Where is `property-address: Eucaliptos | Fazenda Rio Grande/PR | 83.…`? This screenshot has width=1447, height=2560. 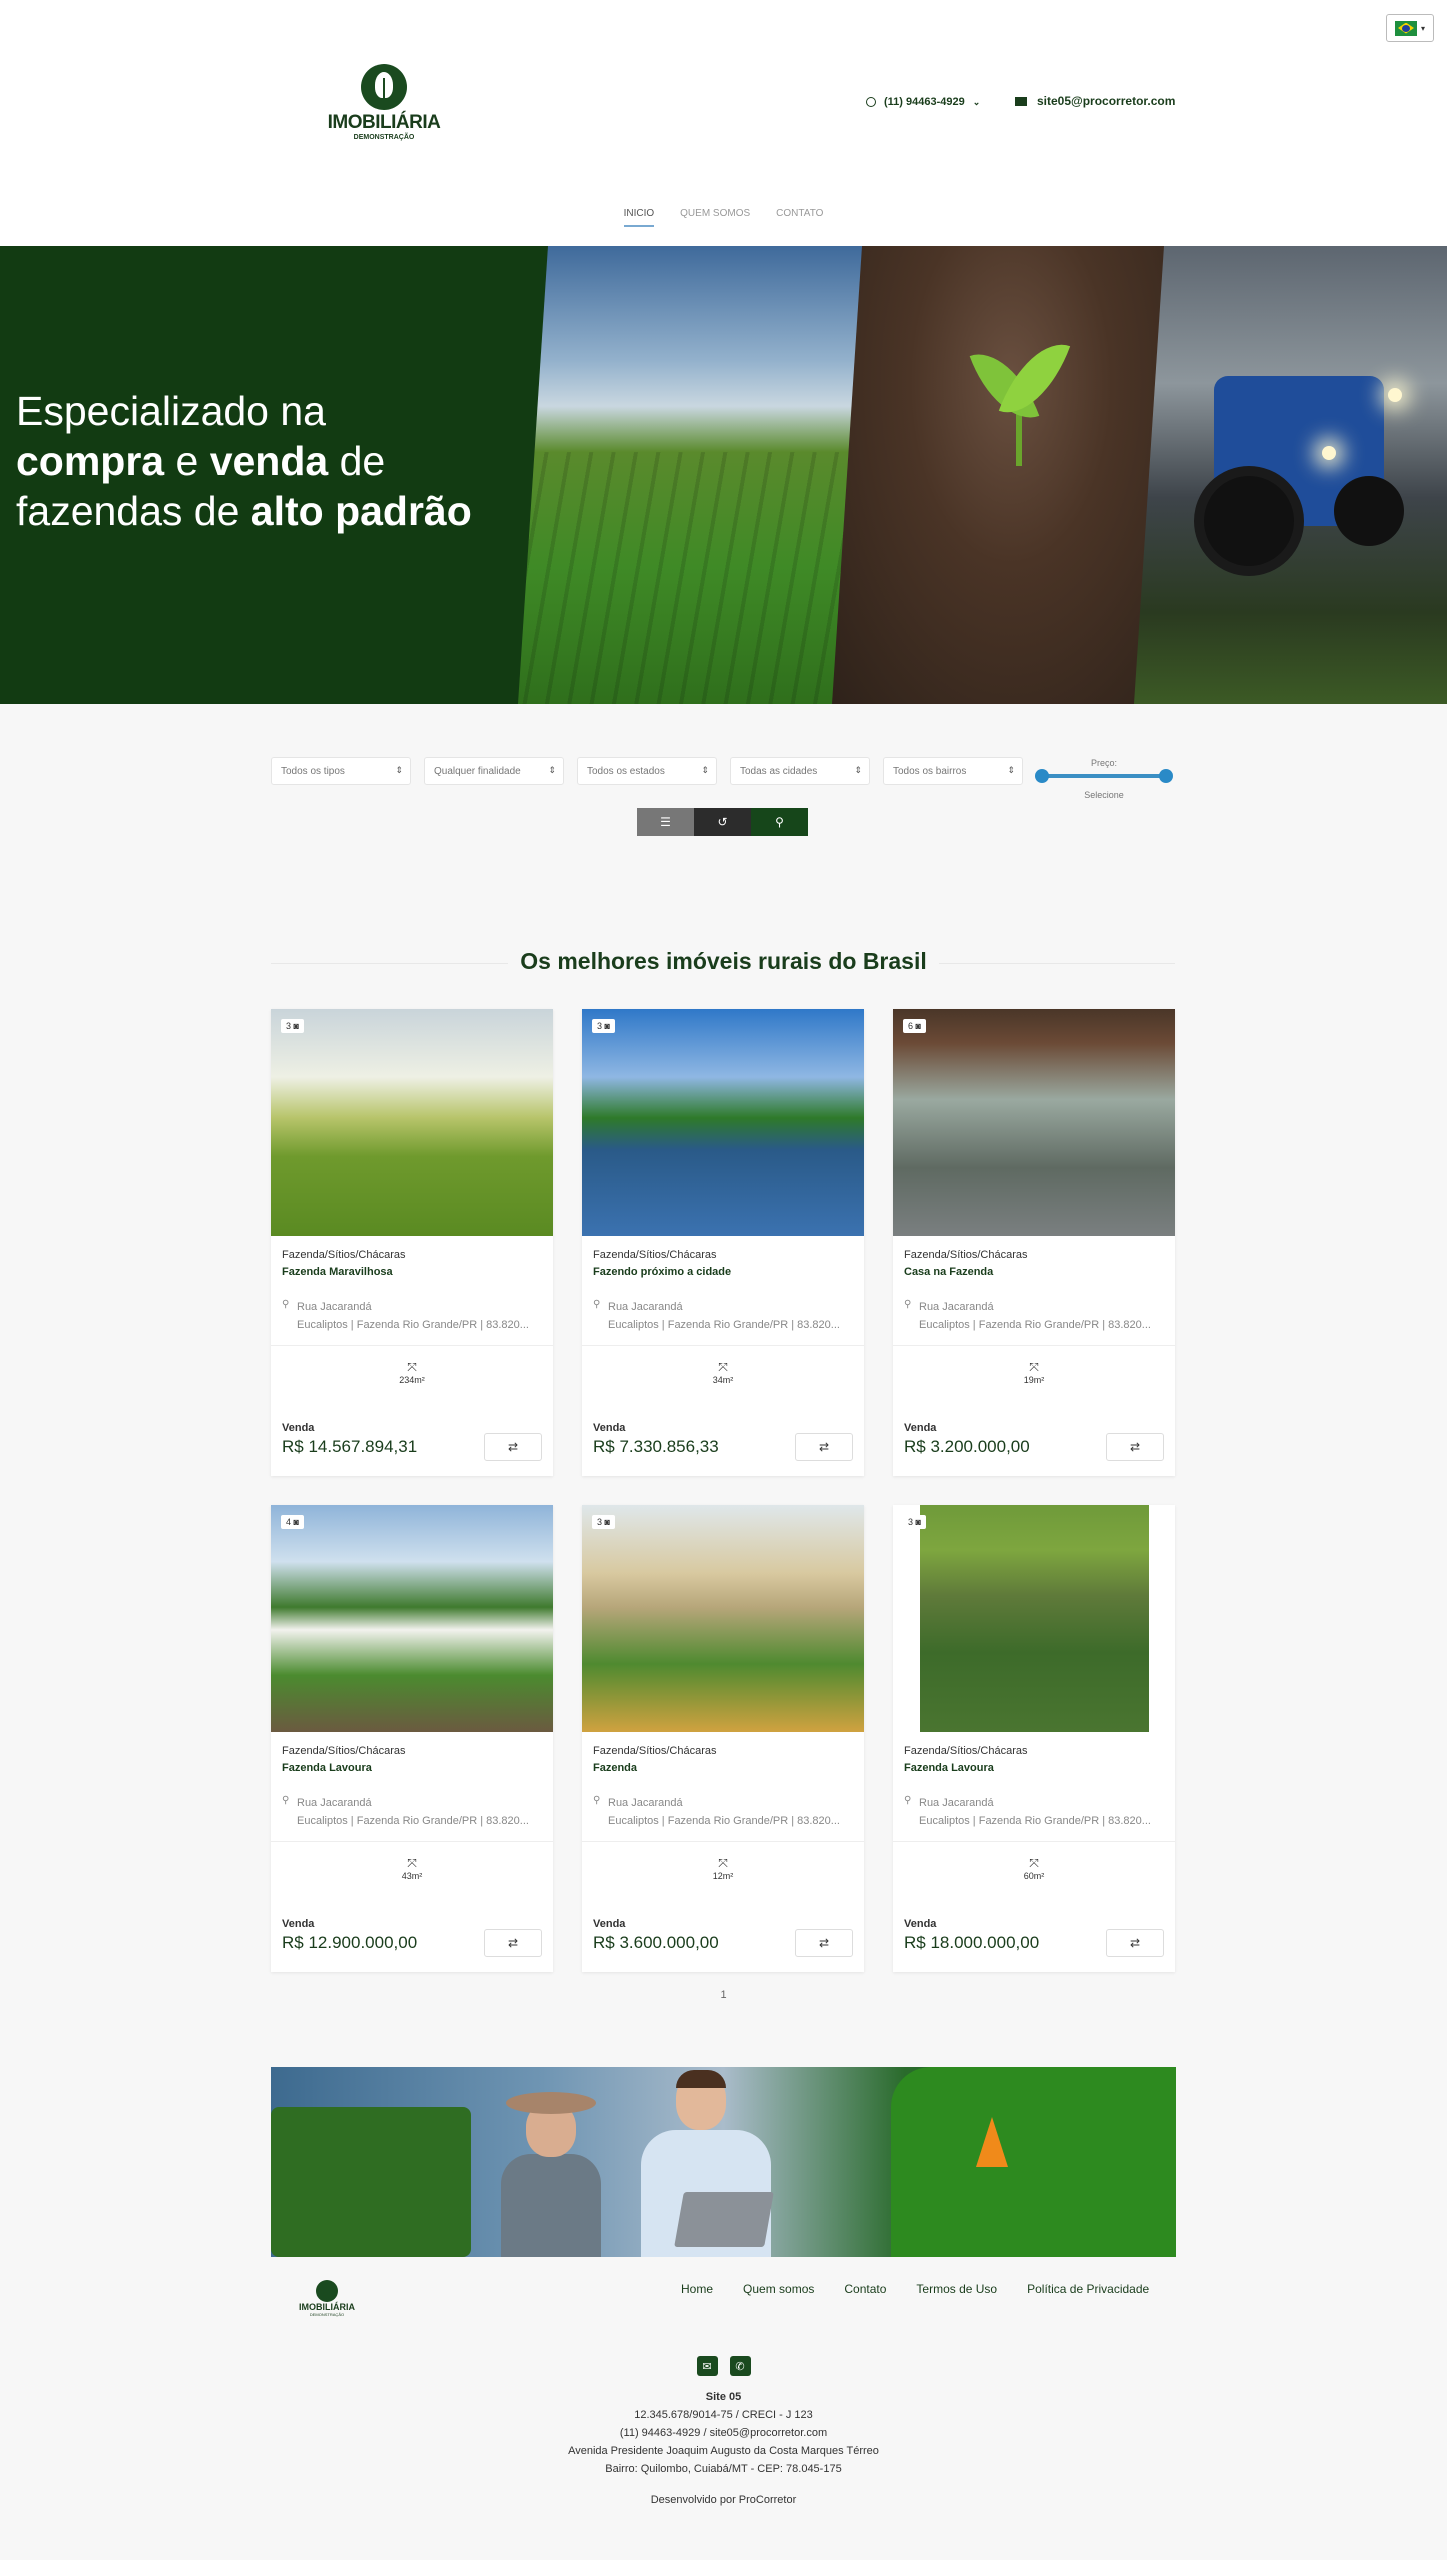
property-address: Eucaliptos | Fazenda Rio Grande/PR | 83.… is located at coordinates (413, 1325).